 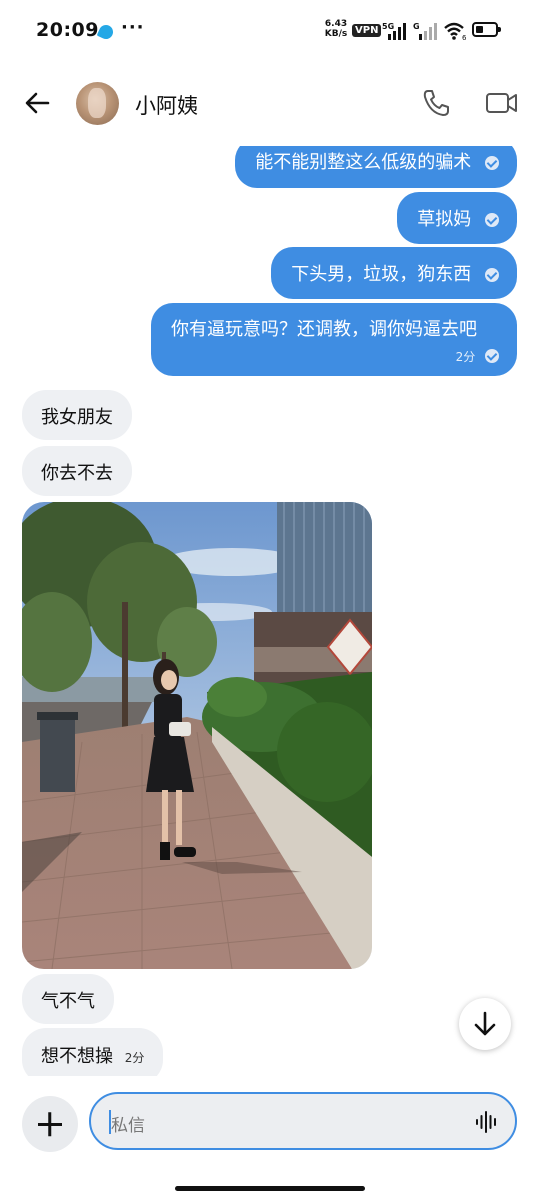 What do you see at coordinates (367, 30) in the screenshot?
I see `vpn-badge: VPN` at bounding box center [367, 30].